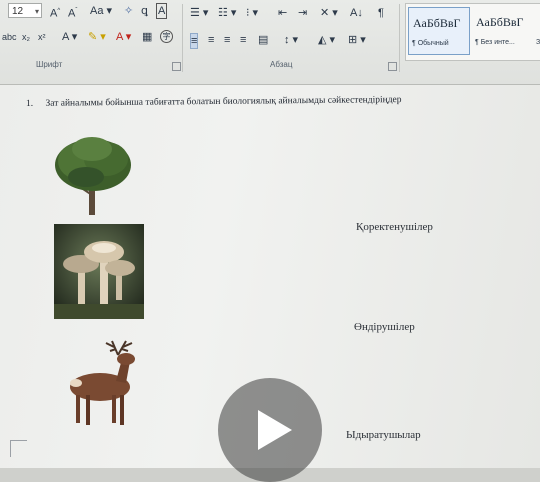  Describe the element at coordinates (329, 13) in the screenshot. I see `asian-layout-icon: ✕ ▾` at that location.